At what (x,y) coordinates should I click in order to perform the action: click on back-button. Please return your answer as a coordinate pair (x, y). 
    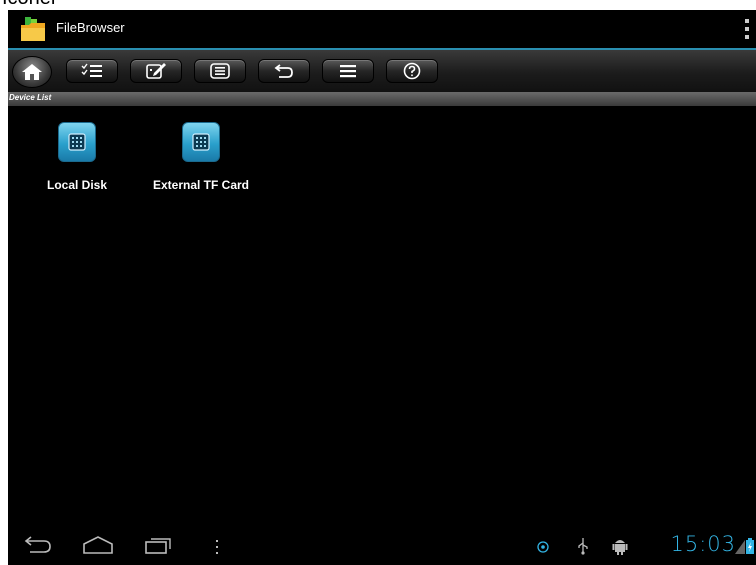
    Looking at the image, I should click on (284, 71).